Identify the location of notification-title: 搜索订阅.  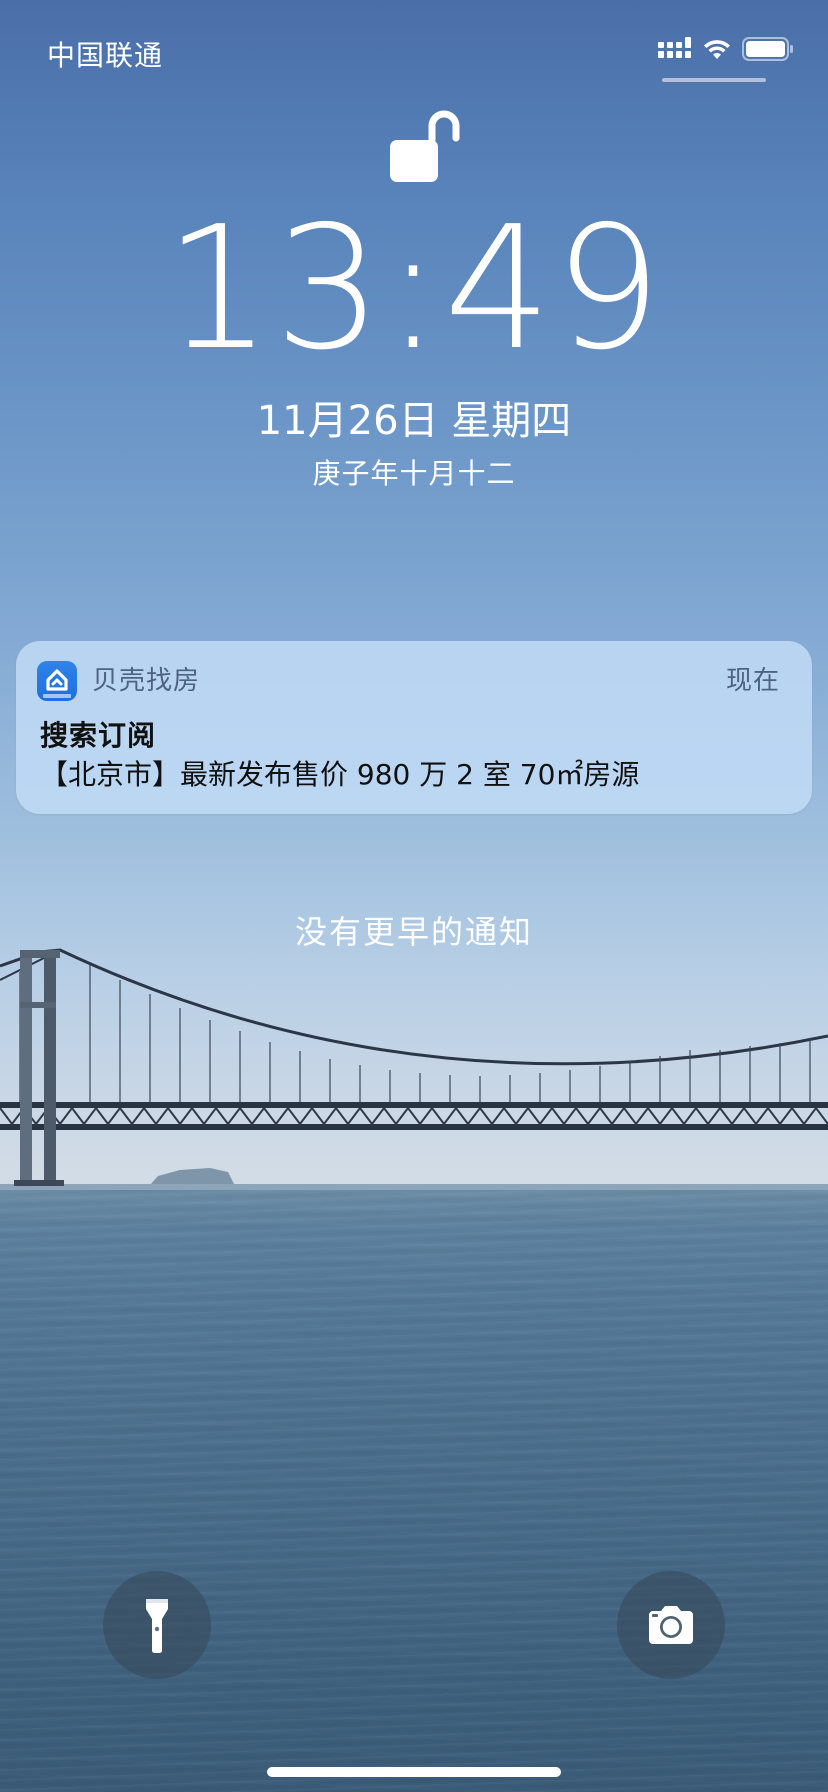
(98, 735).